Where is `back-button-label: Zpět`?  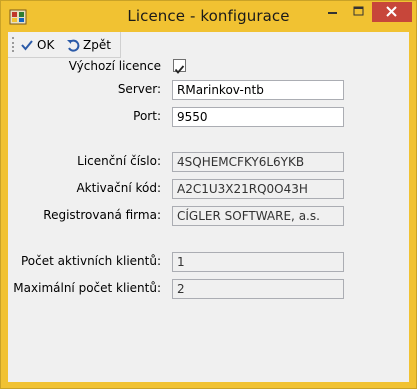
back-button-label: Zpět is located at coordinates (97, 44).